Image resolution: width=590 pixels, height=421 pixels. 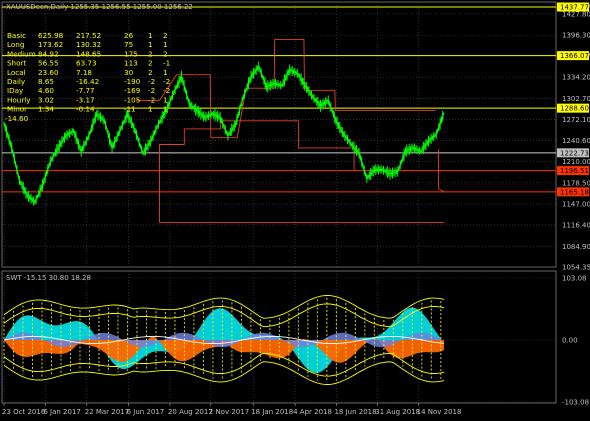 I want to click on info-cell: Short, so click(x=16, y=63).